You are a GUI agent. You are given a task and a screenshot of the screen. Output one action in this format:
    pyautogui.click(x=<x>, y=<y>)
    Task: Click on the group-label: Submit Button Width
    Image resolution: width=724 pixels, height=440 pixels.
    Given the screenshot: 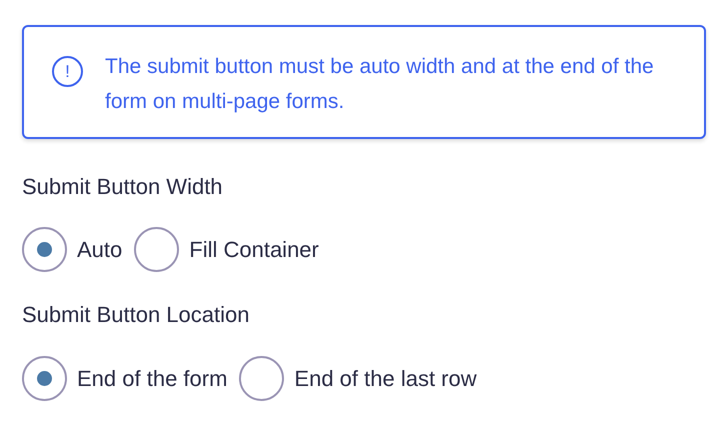 What is the action you would take?
    pyautogui.click(x=123, y=187)
    